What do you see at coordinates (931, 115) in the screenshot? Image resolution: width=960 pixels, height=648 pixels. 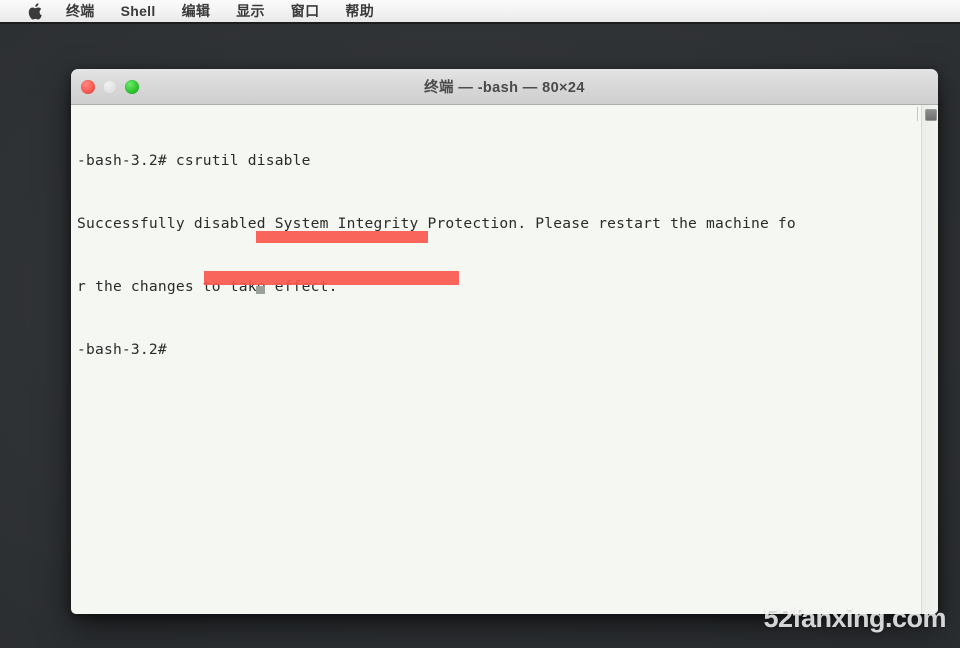 I see `scrollbar-thumb` at bounding box center [931, 115].